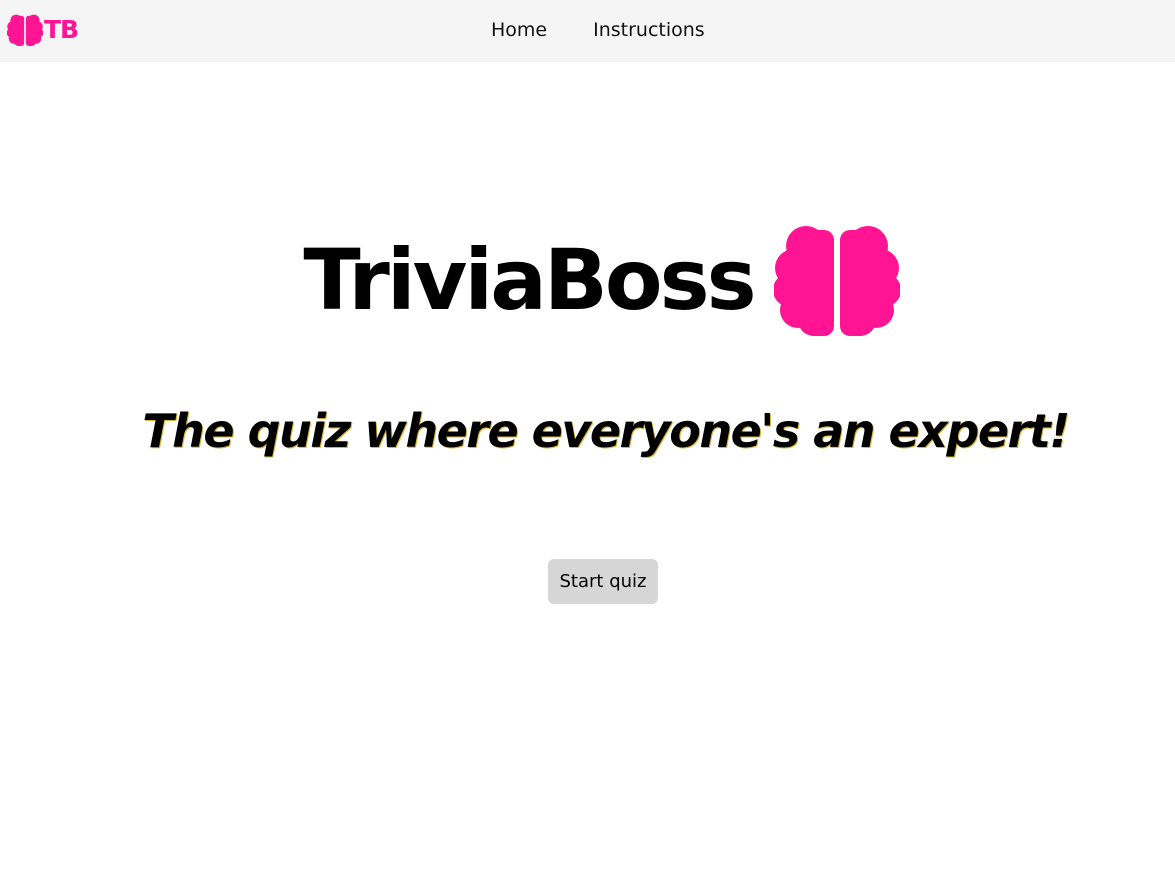 The image size is (1175, 881). What do you see at coordinates (603, 581) in the screenshot?
I see `start-quiz-button: Start quiz` at bounding box center [603, 581].